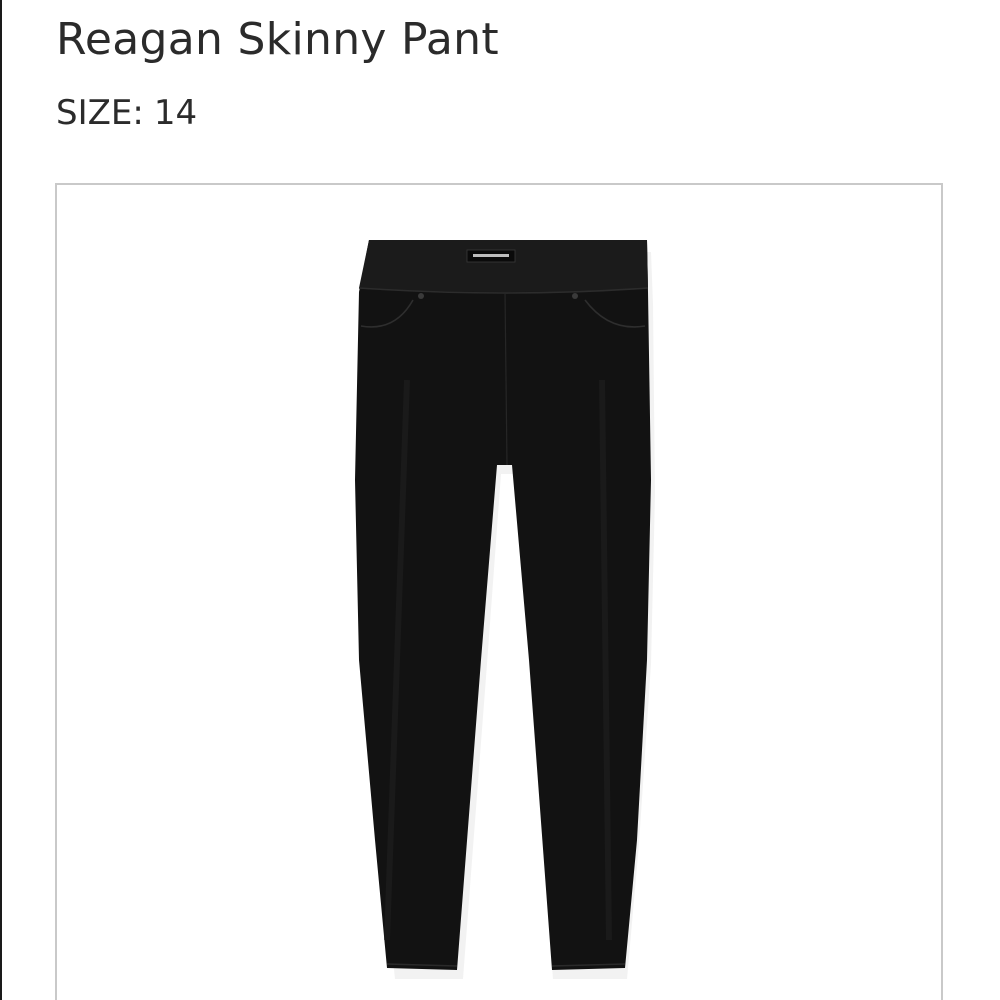 The image size is (1000, 1000). Describe the element at coordinates (491, 255) in the screenshot. I see `brand-label-text-mark` at that location.